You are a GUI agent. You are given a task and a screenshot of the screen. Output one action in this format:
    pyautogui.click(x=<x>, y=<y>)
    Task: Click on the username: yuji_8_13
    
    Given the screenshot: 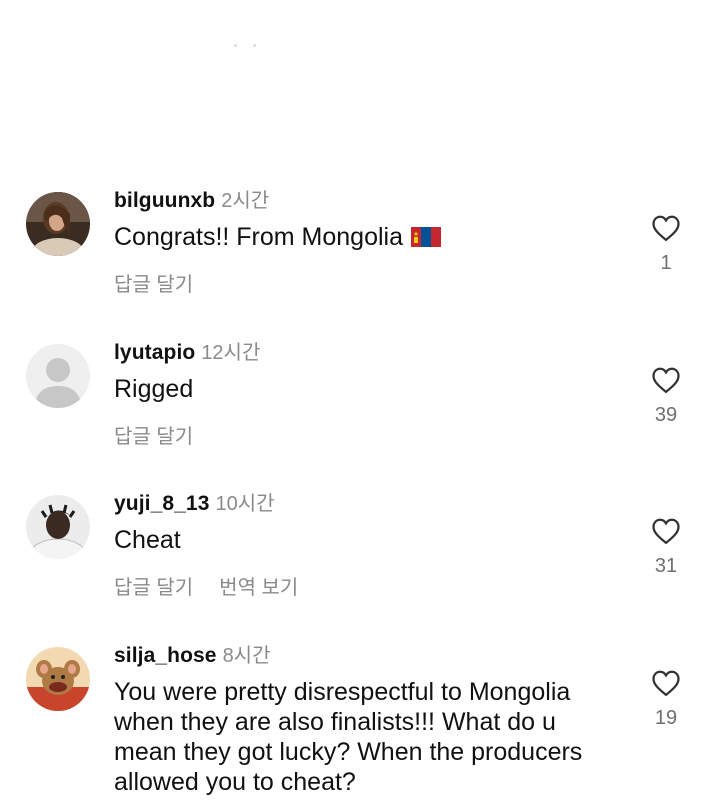 What is the action you would take?
    pyautogui.click(x=161, y=503)
    